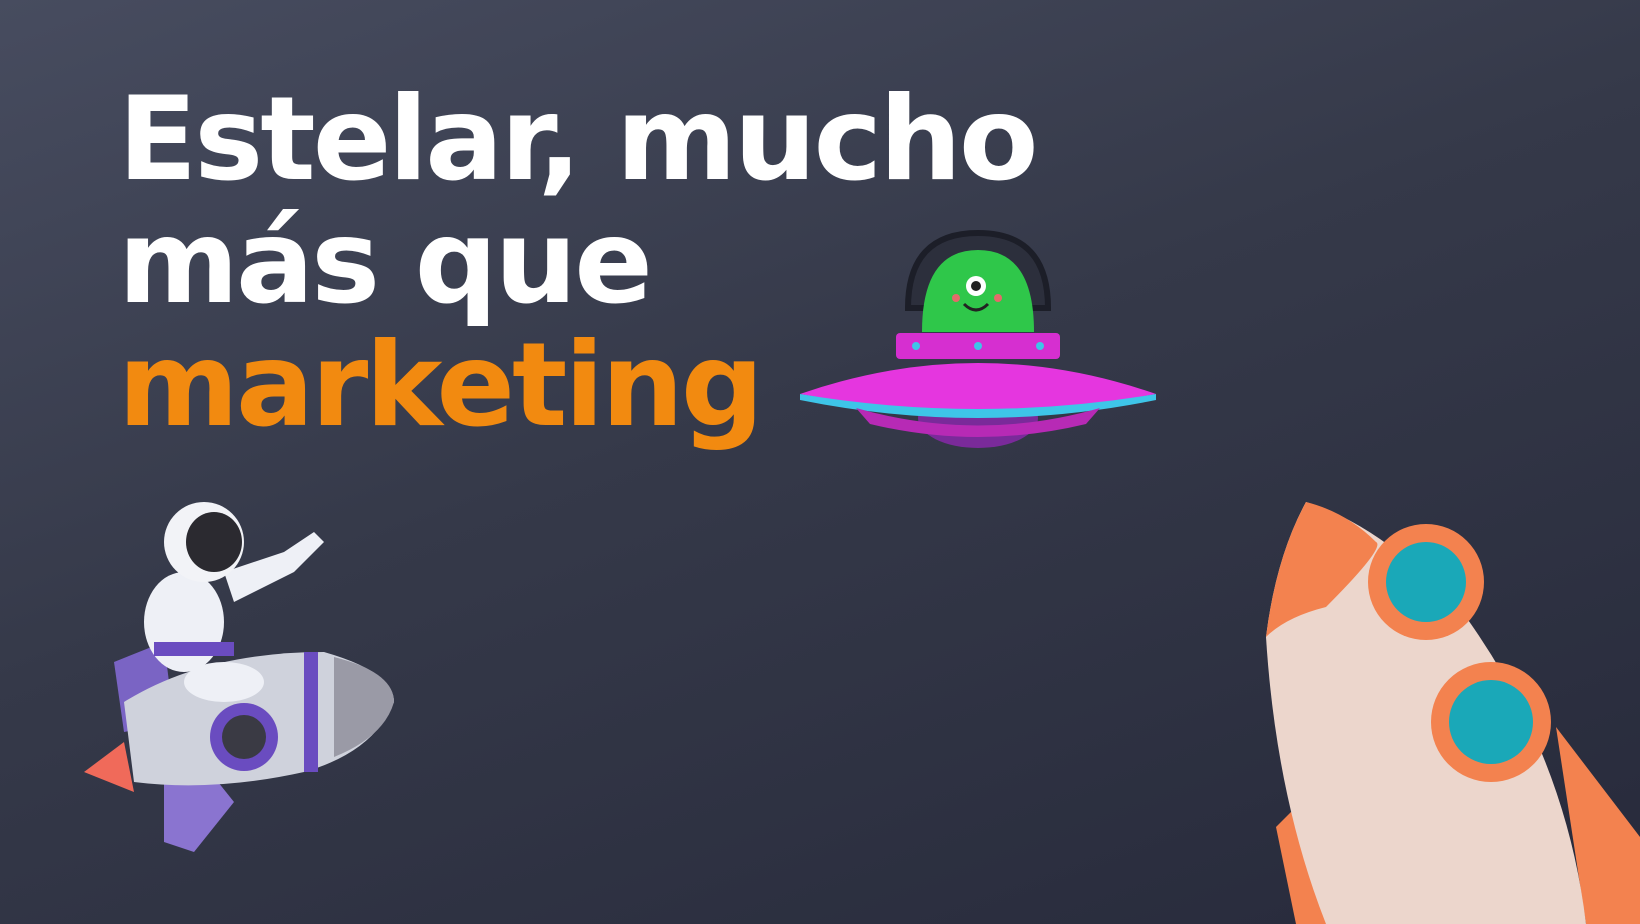  What do you see at coordinates (239, 677) in the screenshot?
I see `astronaut-rocket-illustration` at bounding box center [239, 677].